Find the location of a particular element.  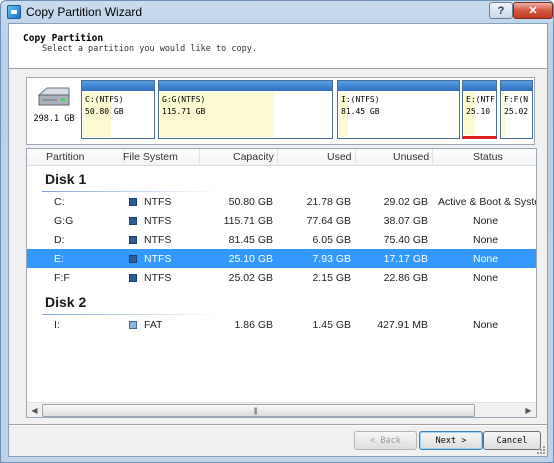

window-title: Copy Partition Wizard is located at coordinates (84, 12).